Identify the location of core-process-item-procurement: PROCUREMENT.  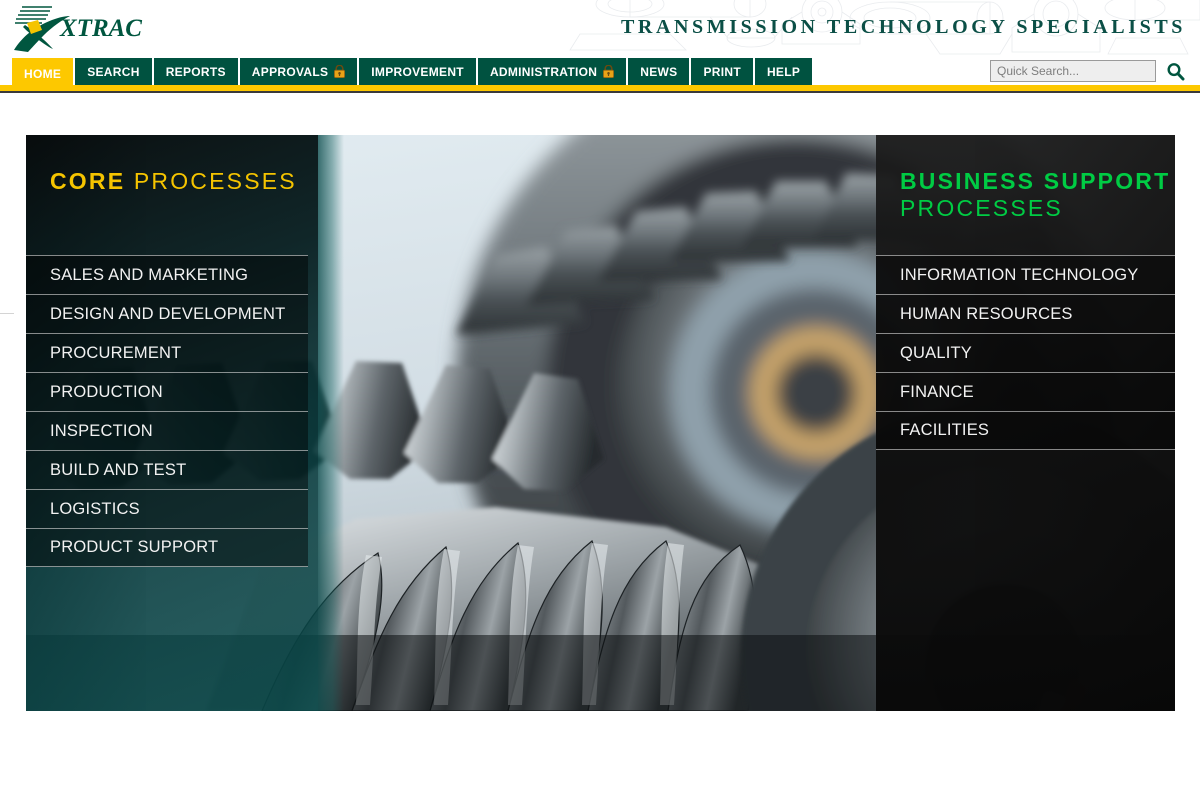
(167, 352).